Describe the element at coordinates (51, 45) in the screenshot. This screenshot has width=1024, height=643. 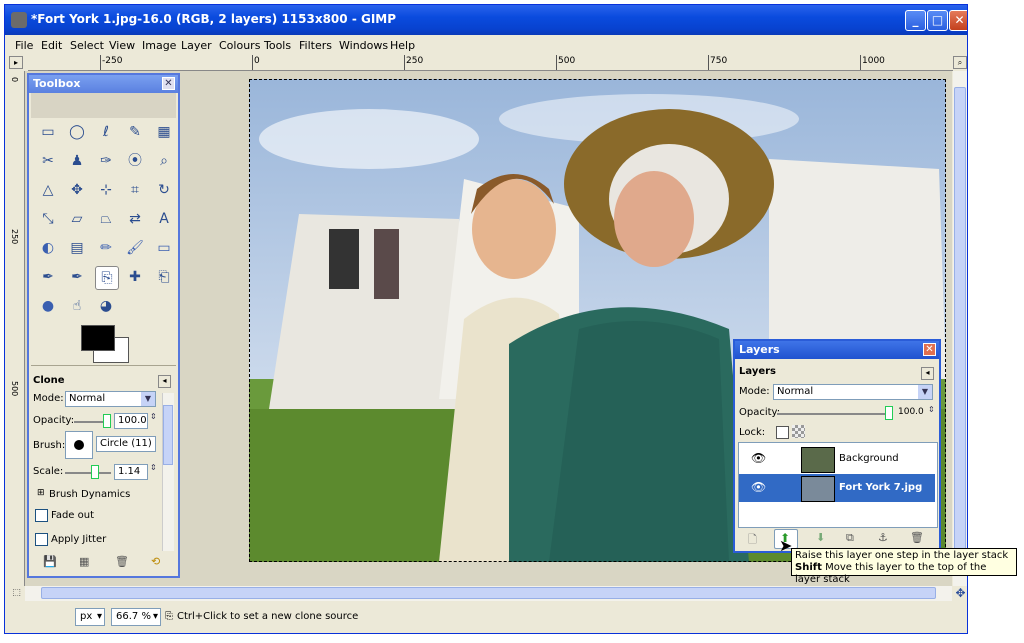
I see `menu-edit: Edit` at that location.